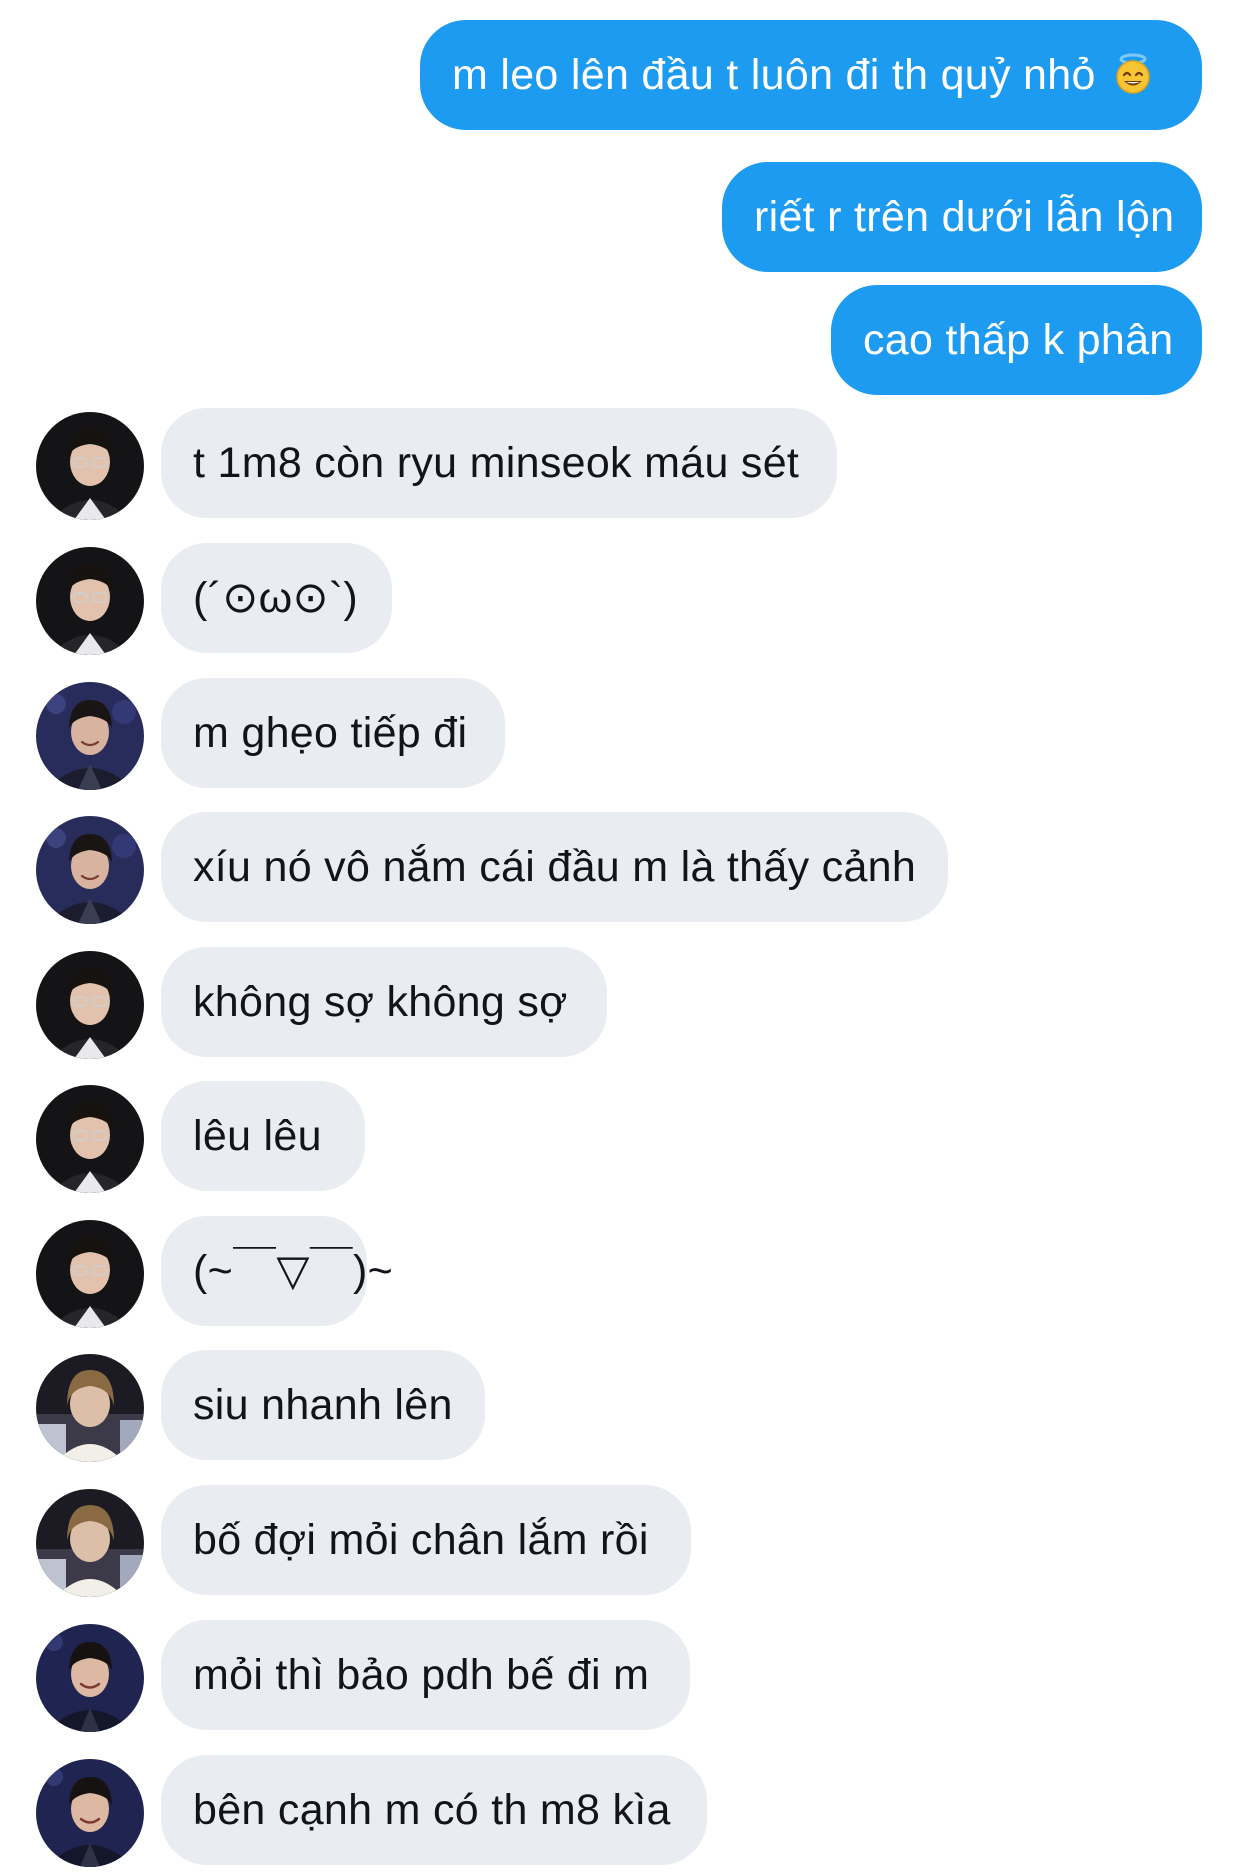 This screenshot has width=1242, height=1876. I want to click on message-bubble-incoming: không sợ không sợ, so click(384, 1002).